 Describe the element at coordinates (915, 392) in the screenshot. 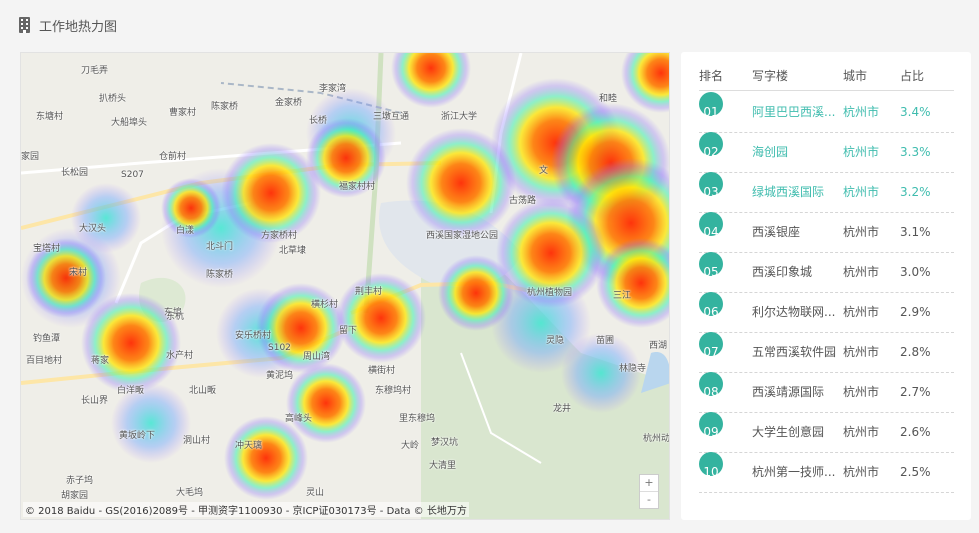

I see `share-value: 2.7%` at that location.